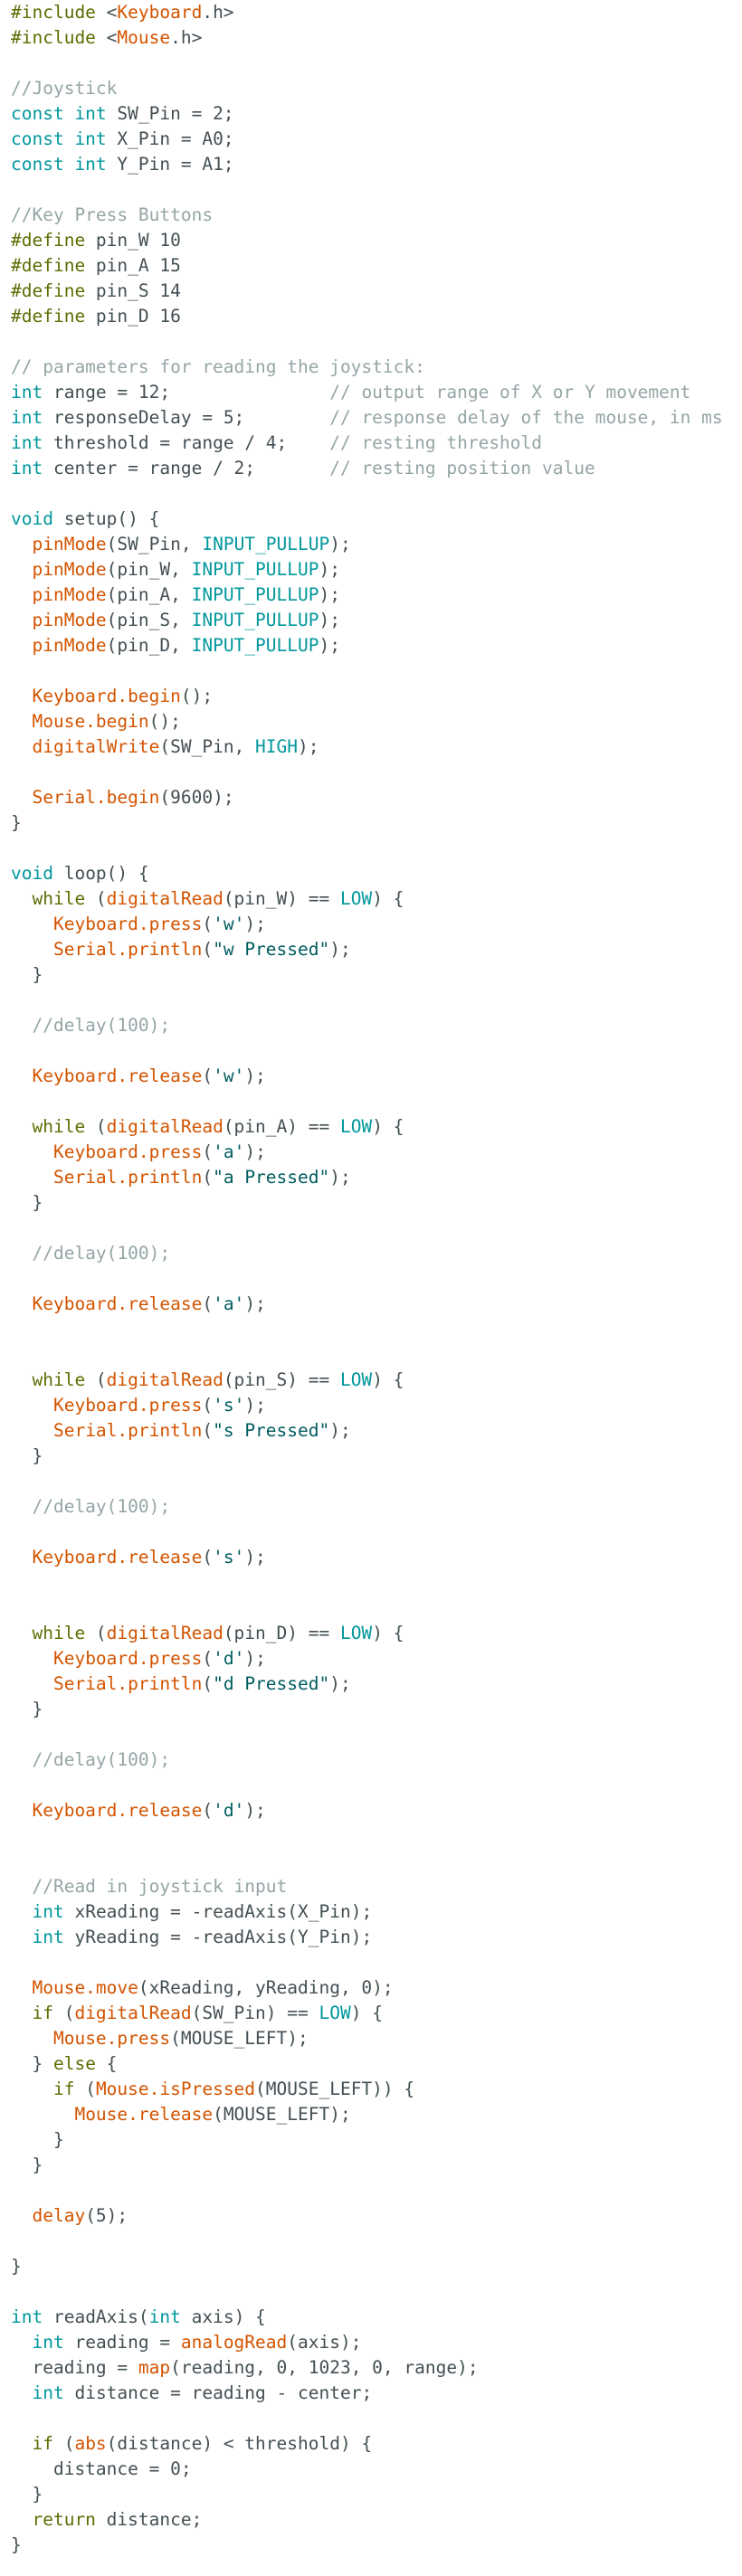 The width and height of the screenshot is (742, 2576). Describe the element at coordinates (191, 1937) in the screenshot. I see `code-line-text: int yReading = -readAxis(Y_Pin);` at that location.